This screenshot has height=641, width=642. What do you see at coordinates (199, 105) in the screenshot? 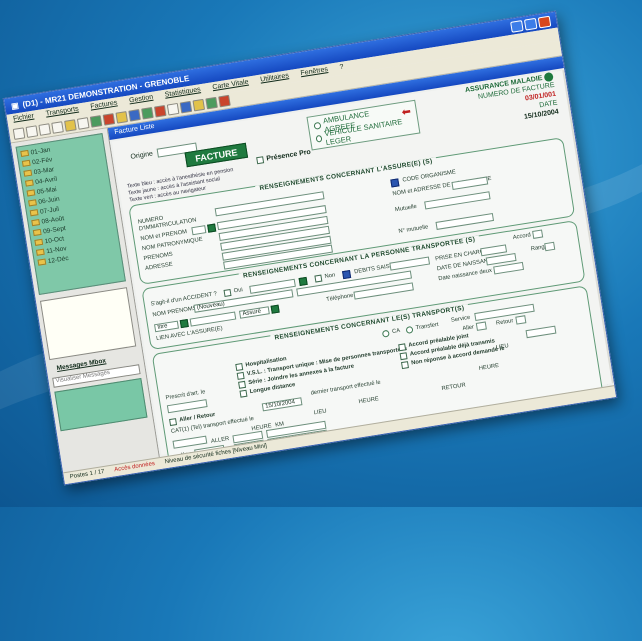
I see `key-icon` at bounding box center [199, 105].